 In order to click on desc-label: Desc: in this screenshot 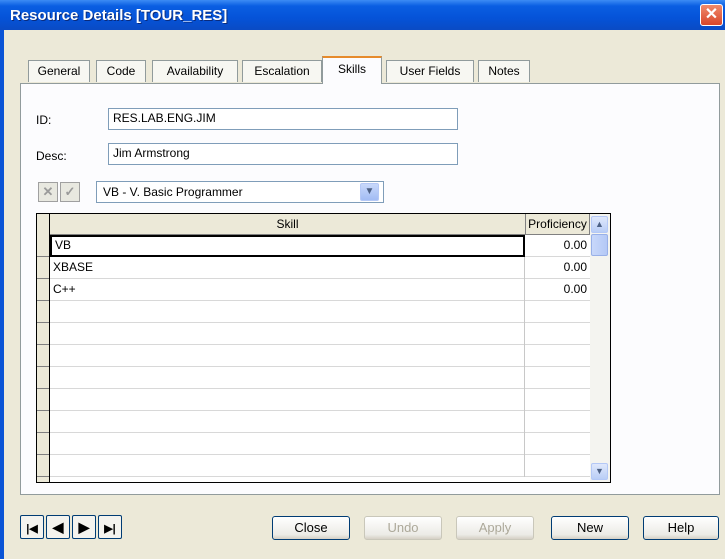, I will do `click(51, 156)`.